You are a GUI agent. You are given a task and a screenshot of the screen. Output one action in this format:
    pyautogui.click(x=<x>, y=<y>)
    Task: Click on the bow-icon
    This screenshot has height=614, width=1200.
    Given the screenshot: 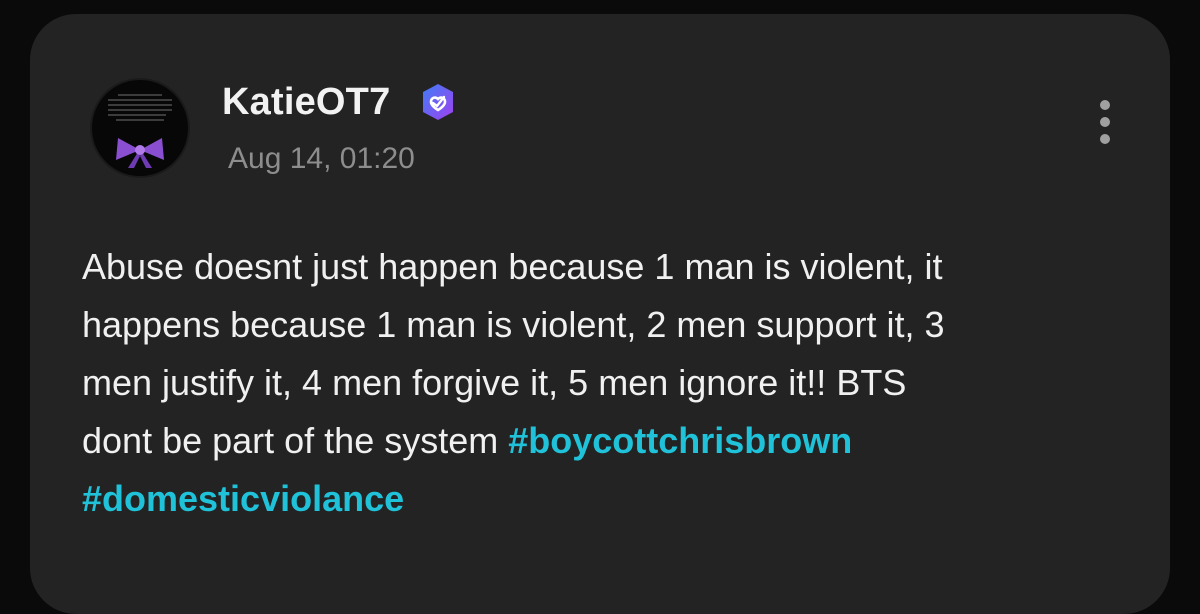 What is the action you would take?
    pyautogui.click(x=140, y=153)
    